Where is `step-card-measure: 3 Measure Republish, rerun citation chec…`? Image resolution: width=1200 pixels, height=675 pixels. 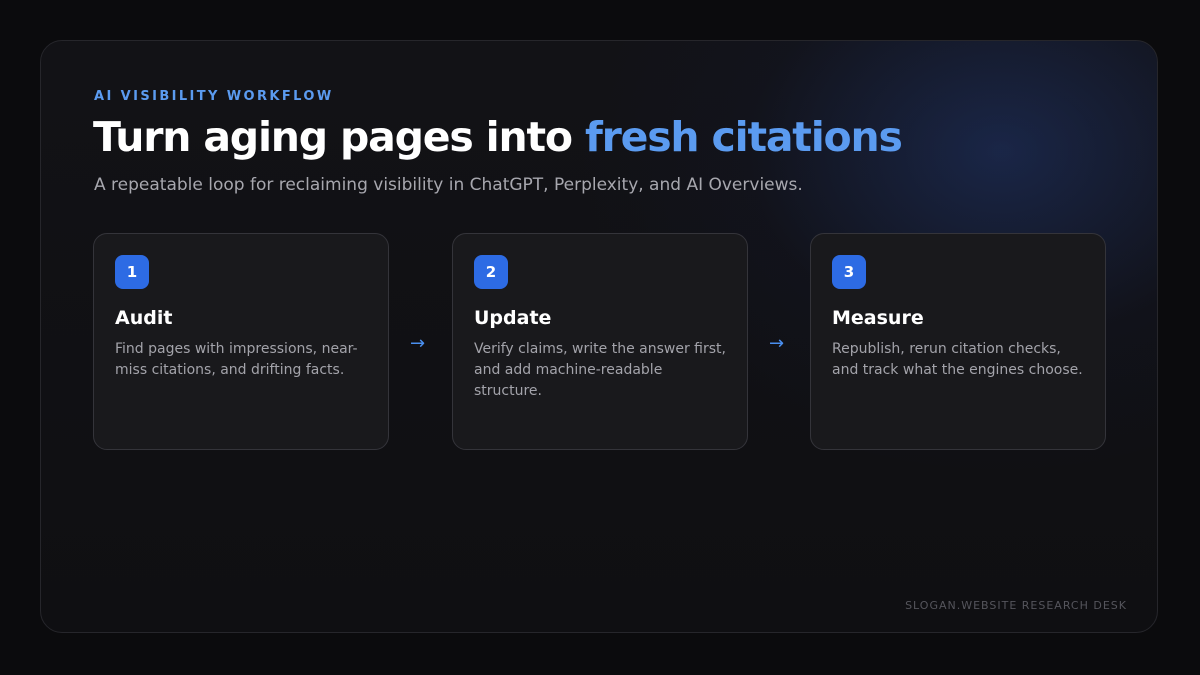
step-card-measure: 3 Measure Republish, rerun citation chec… is located at coordinates (958, 341).